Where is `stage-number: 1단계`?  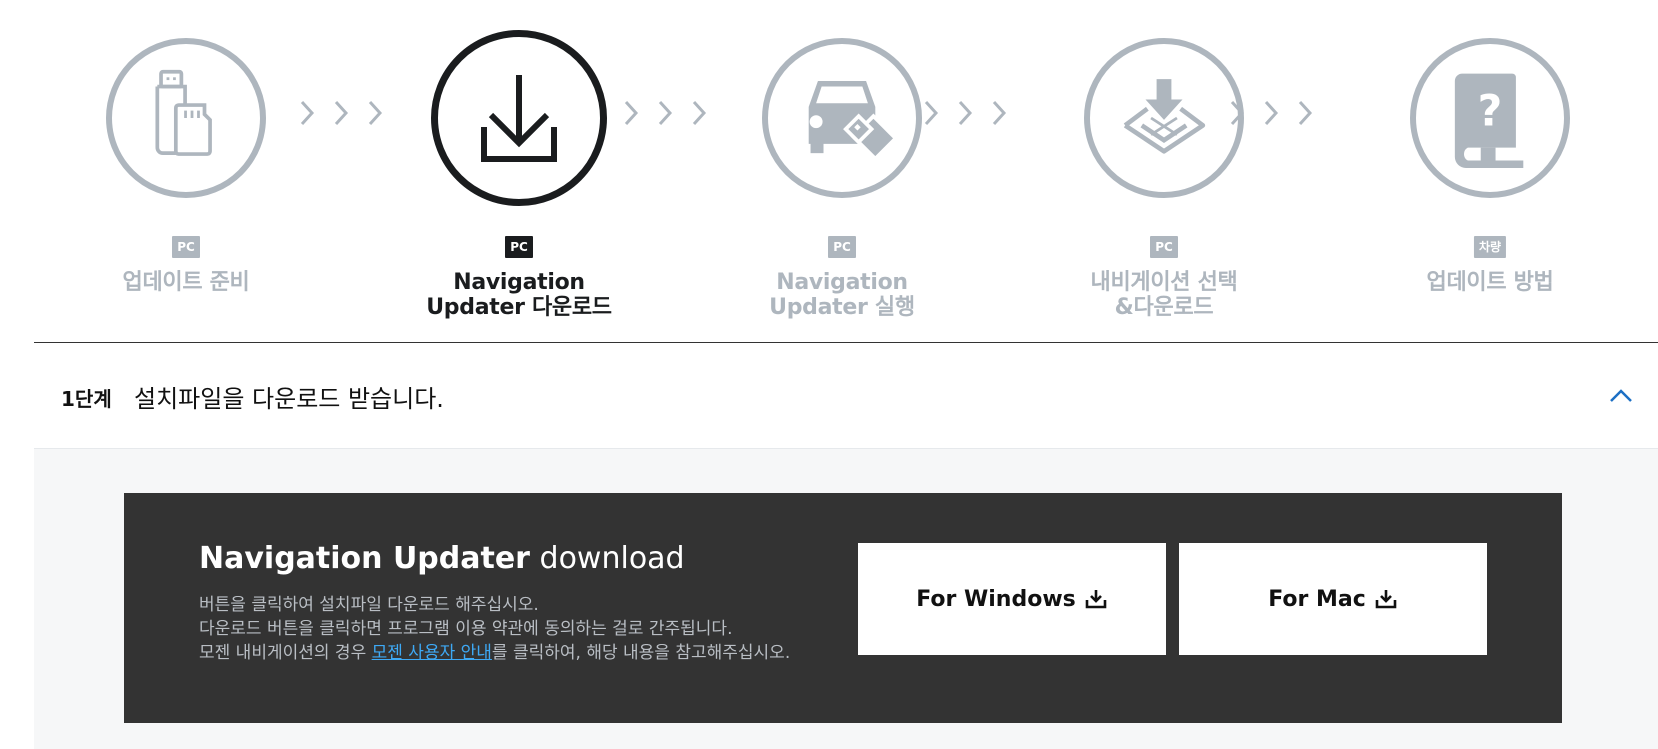 stage-number: 1단계 is located at coordinates (86, 399).